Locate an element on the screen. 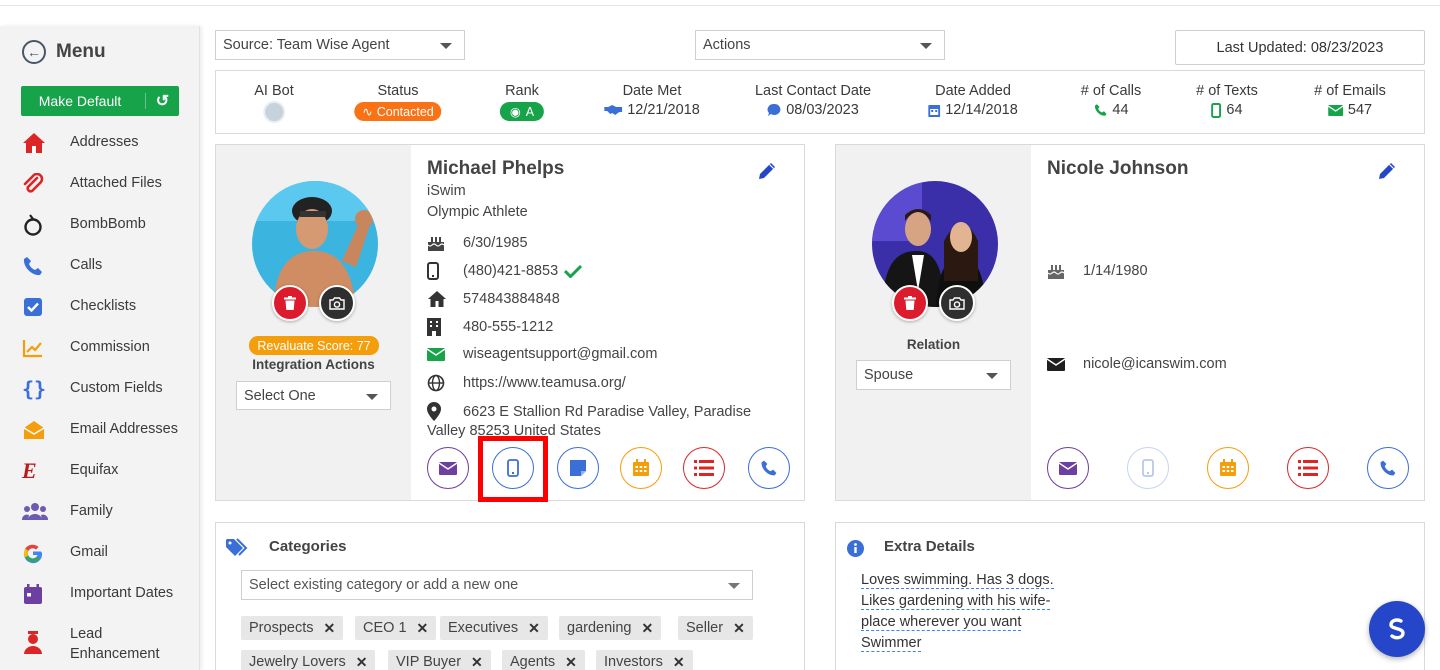  globe-icon is located at coordinates (436, 383).